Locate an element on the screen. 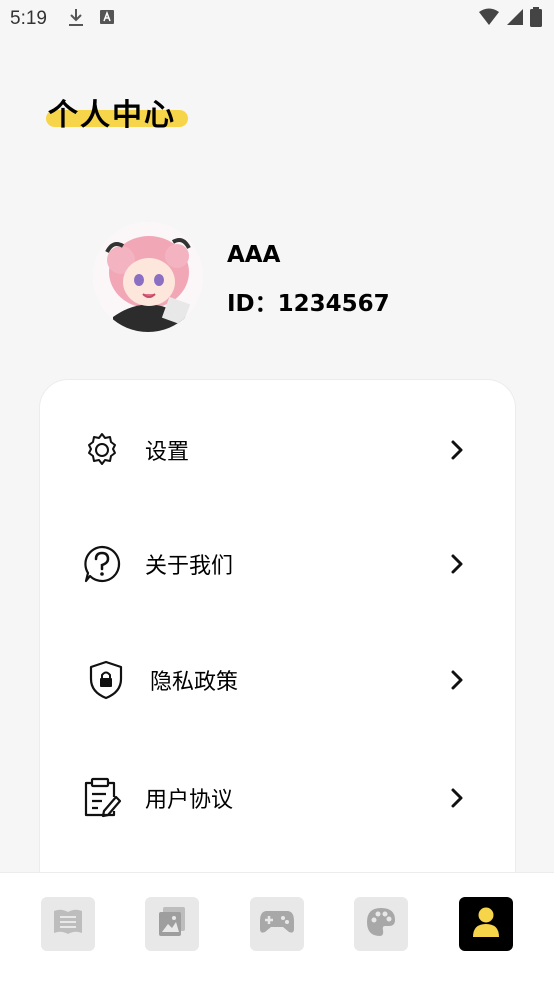 This screenshot has width=554, height=984. download-icon is located at coordinates (76, 19).